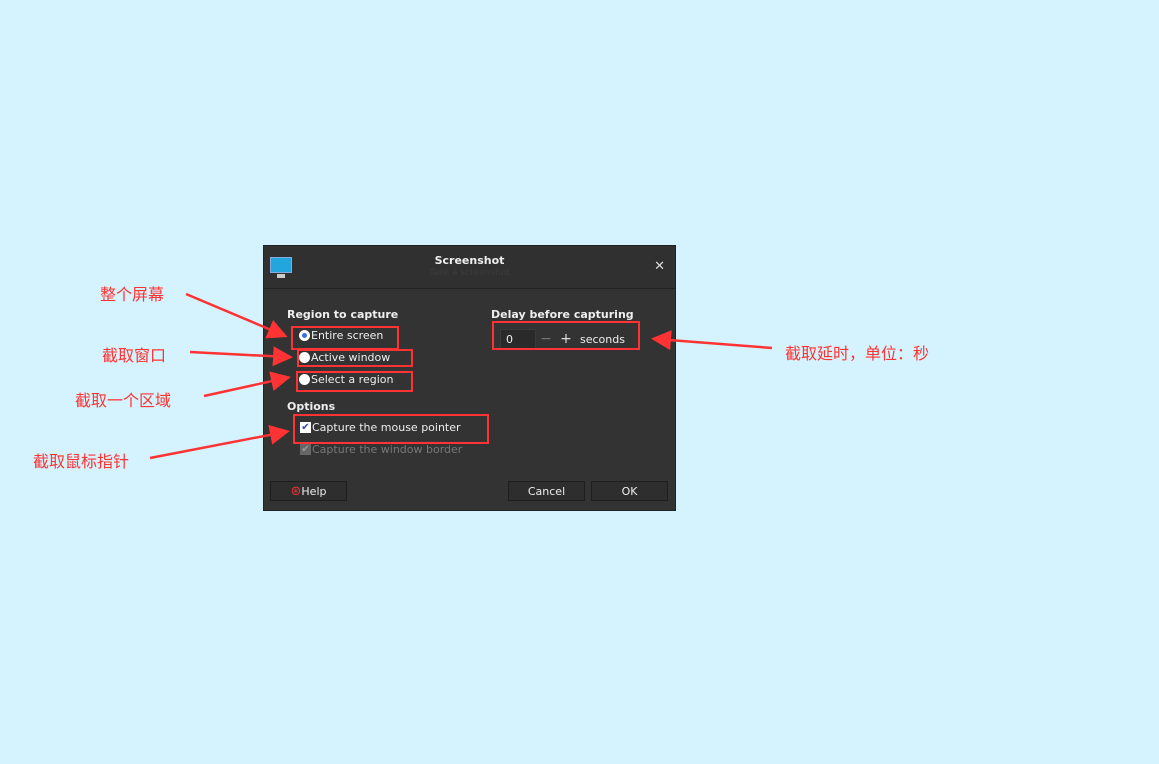 This screenshot has width=1159, height=764. I want to click on annotation-entire-screen: 整个屏幕, so click(132, 294).